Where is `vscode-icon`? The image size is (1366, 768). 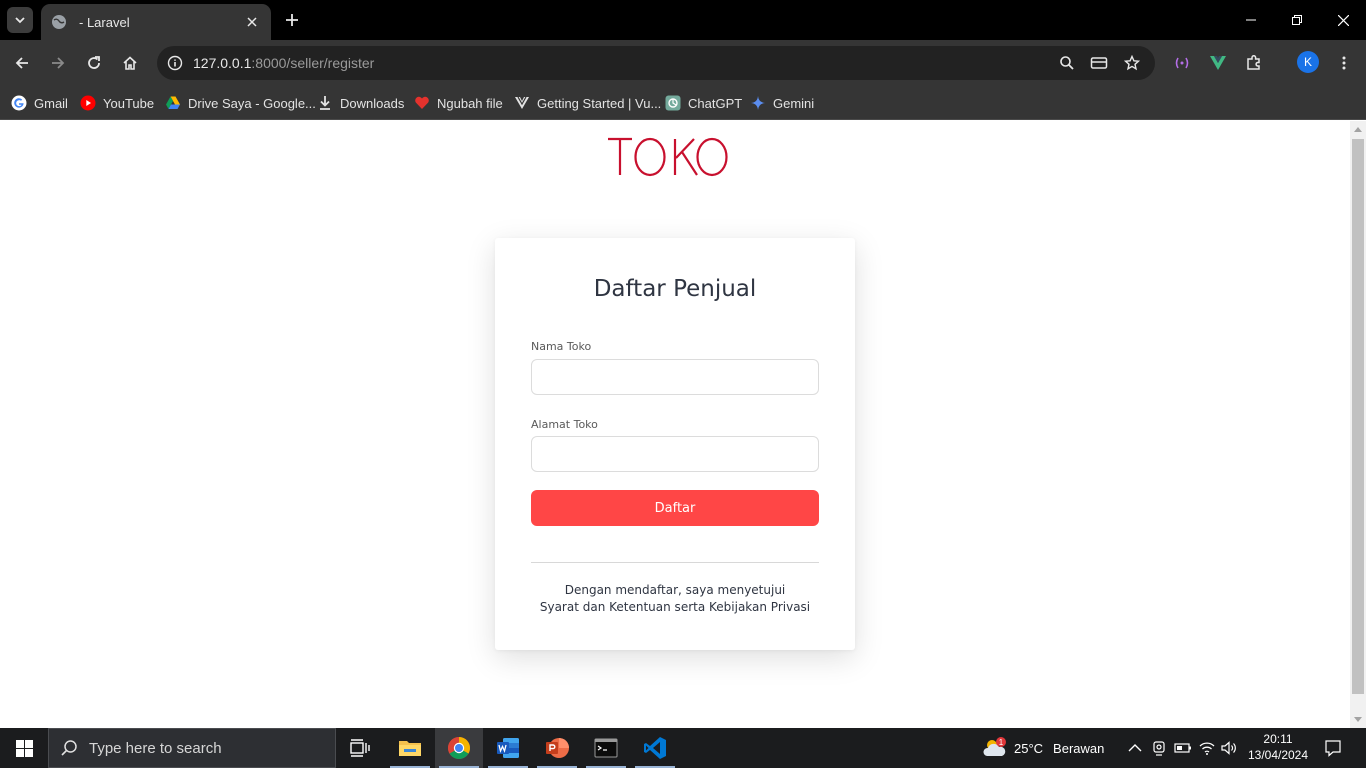 vscode-icon is located at coordinates (655, 748).